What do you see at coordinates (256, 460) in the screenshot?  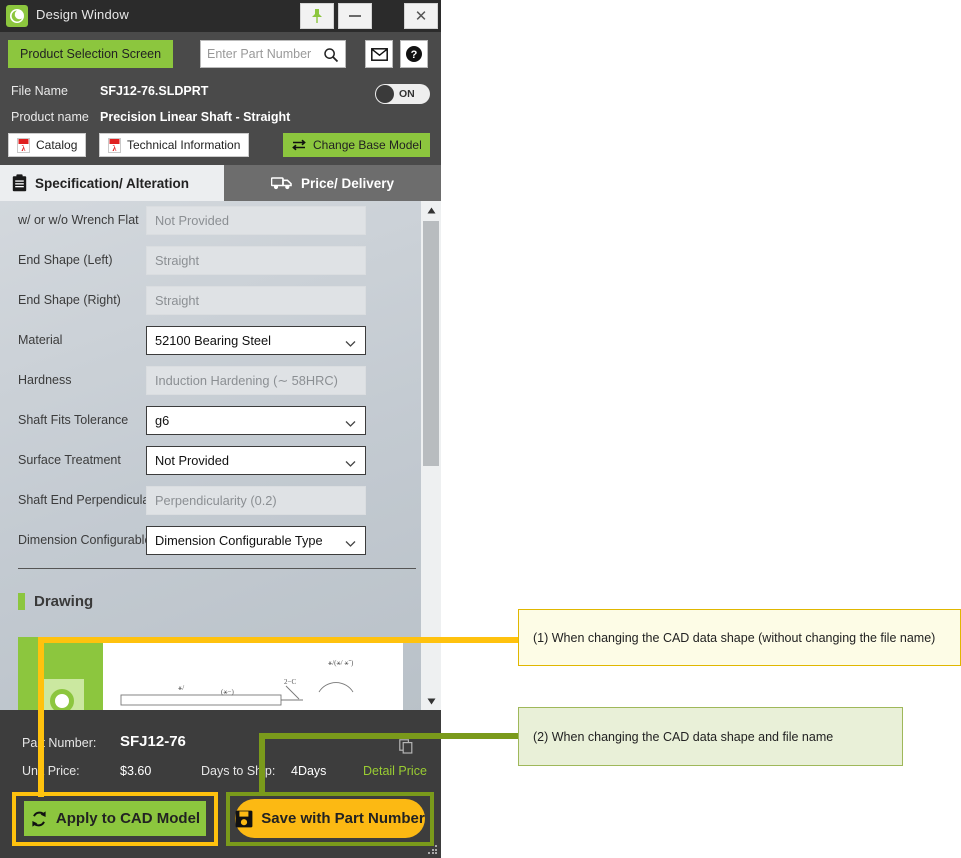 I see `field-select-surface-treatment: Not Provided` at bounding box center [256, 460].